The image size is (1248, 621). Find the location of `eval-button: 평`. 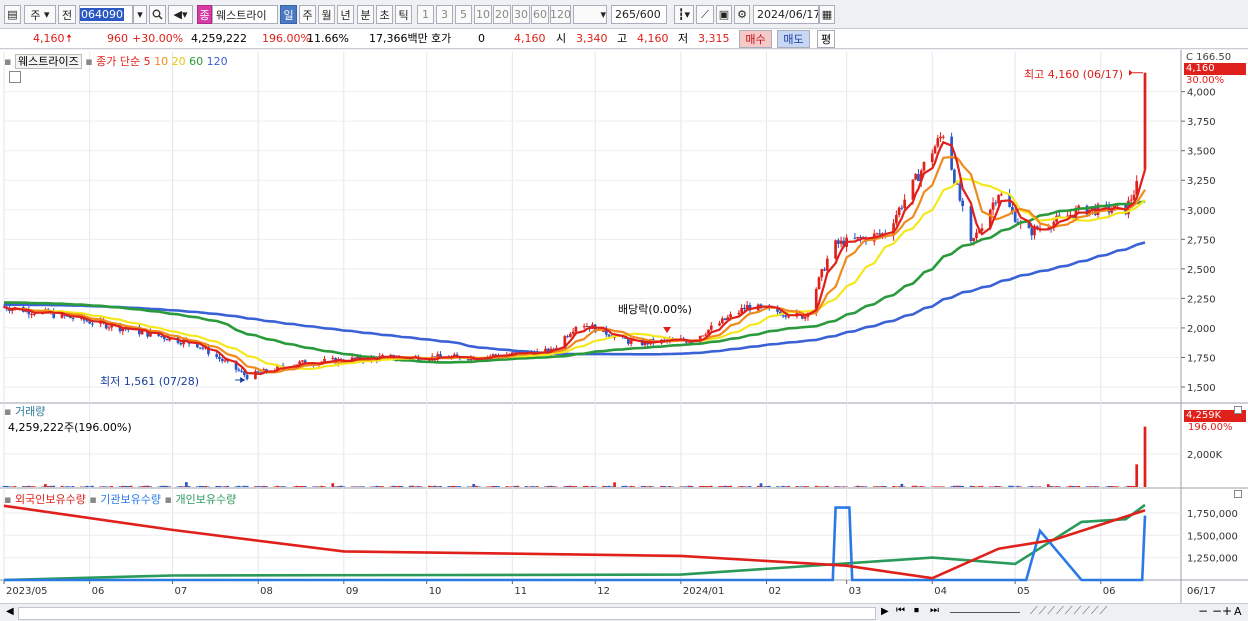

eval-button: 평 is located at coordinates (826, 39).